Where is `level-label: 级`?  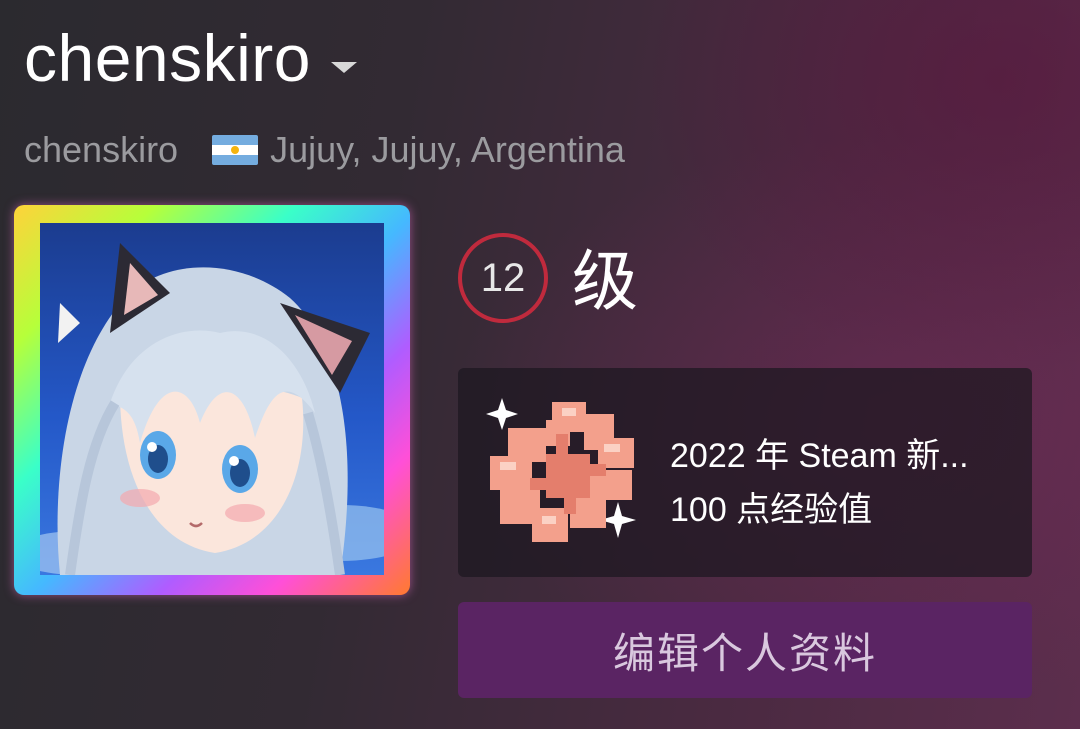
level-label: 级 is located at coordinates (605, 281).